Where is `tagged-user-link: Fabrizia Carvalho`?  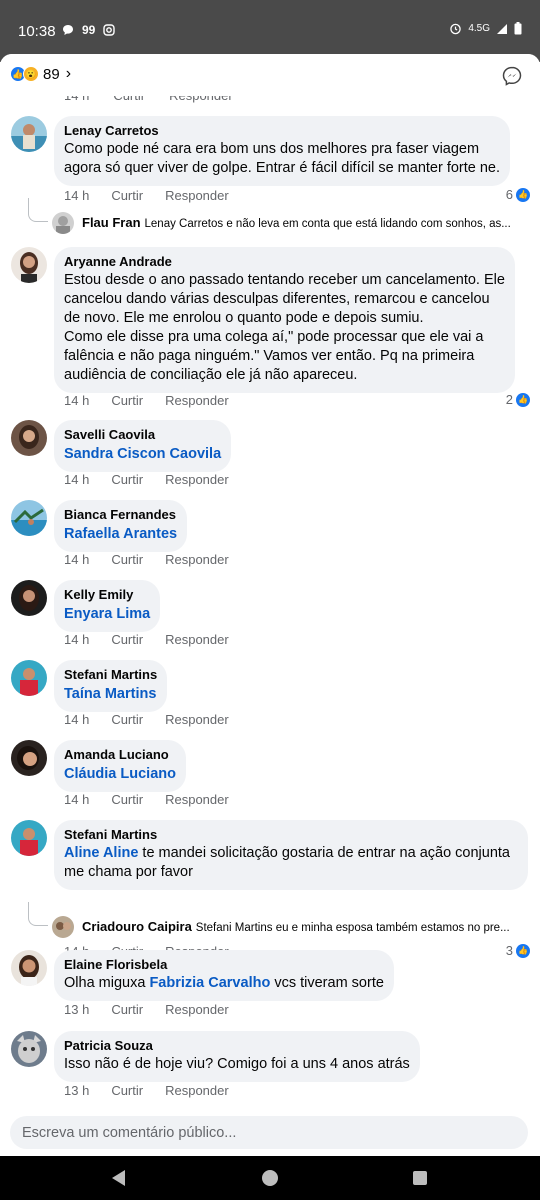
tagged-user-link: Fabrizia Carvalho is located at coordinates (209, 983).